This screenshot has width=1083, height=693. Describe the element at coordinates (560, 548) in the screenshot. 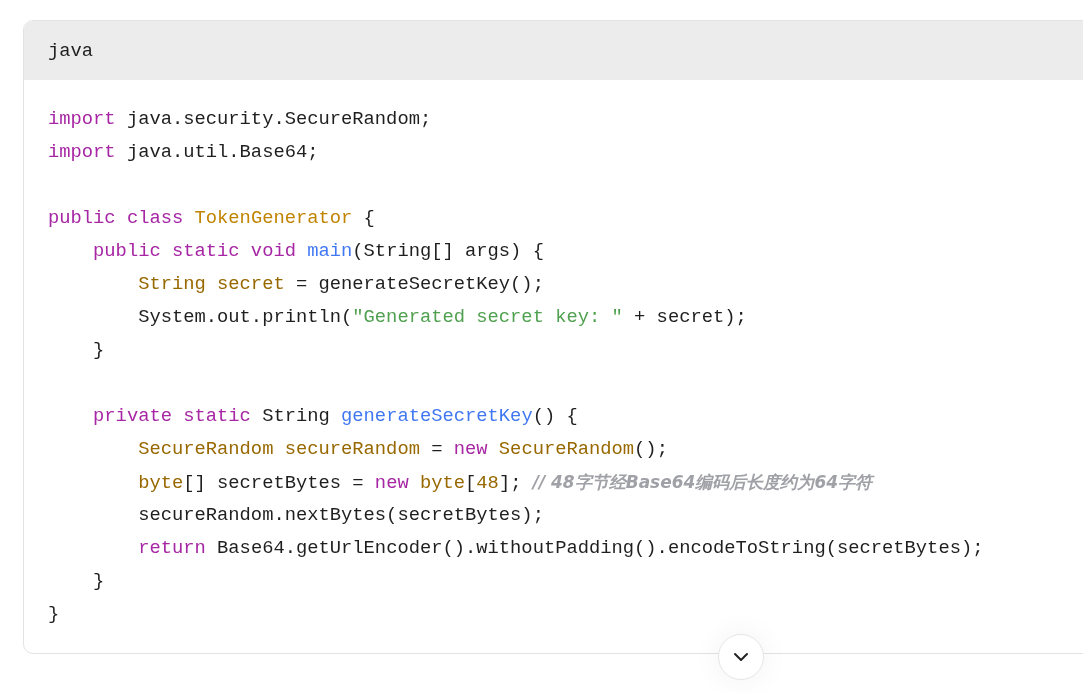

I see `code-line: return Base64.getUrlEncoder().withoutPadding().encodeToString(secretBytes);` at that location.